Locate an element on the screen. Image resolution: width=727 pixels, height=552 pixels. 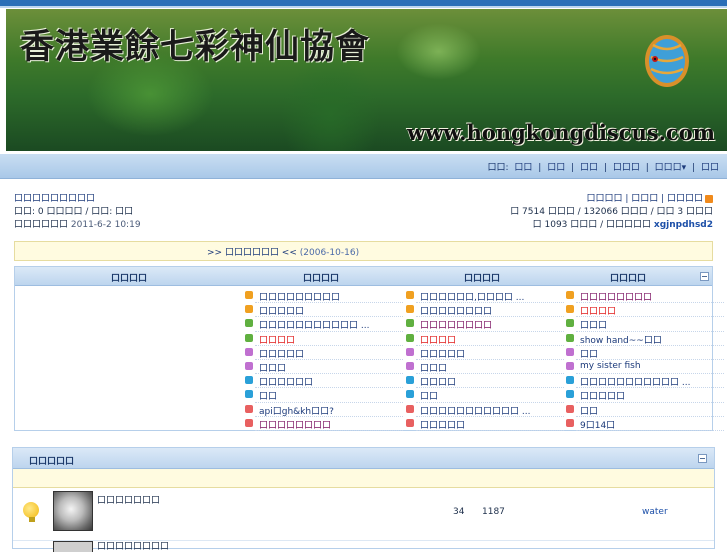
new-posts-icon-base is located at coordinates (32, 519).